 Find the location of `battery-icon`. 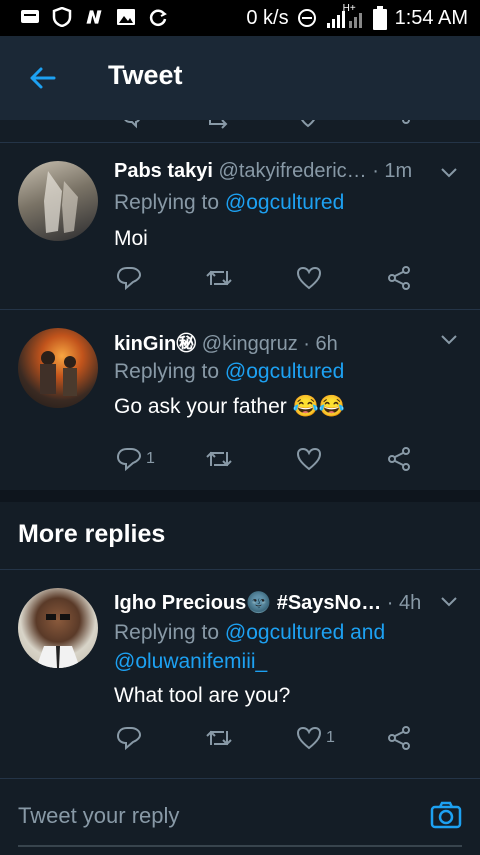

battery-icon is located at coordinates (379, 18).